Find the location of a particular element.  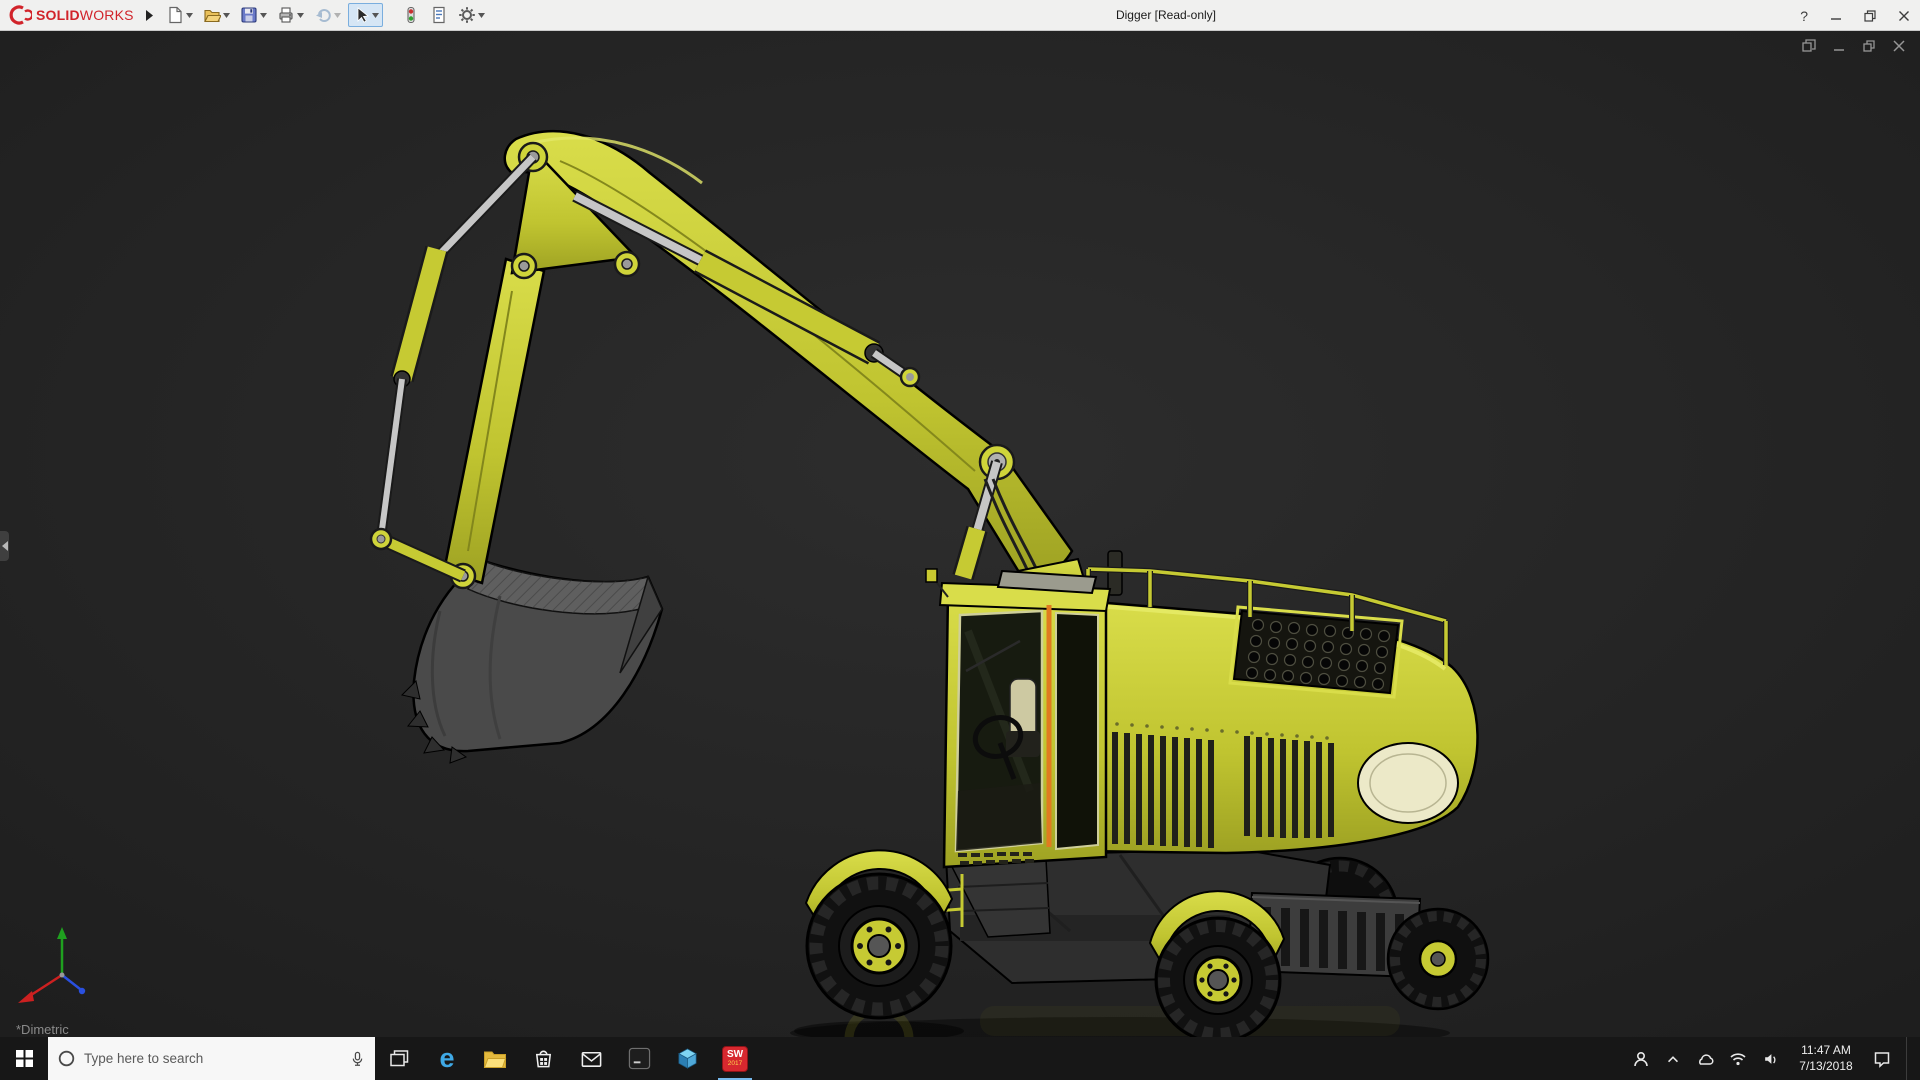

undo-icon is located at coordinates (323, 15).